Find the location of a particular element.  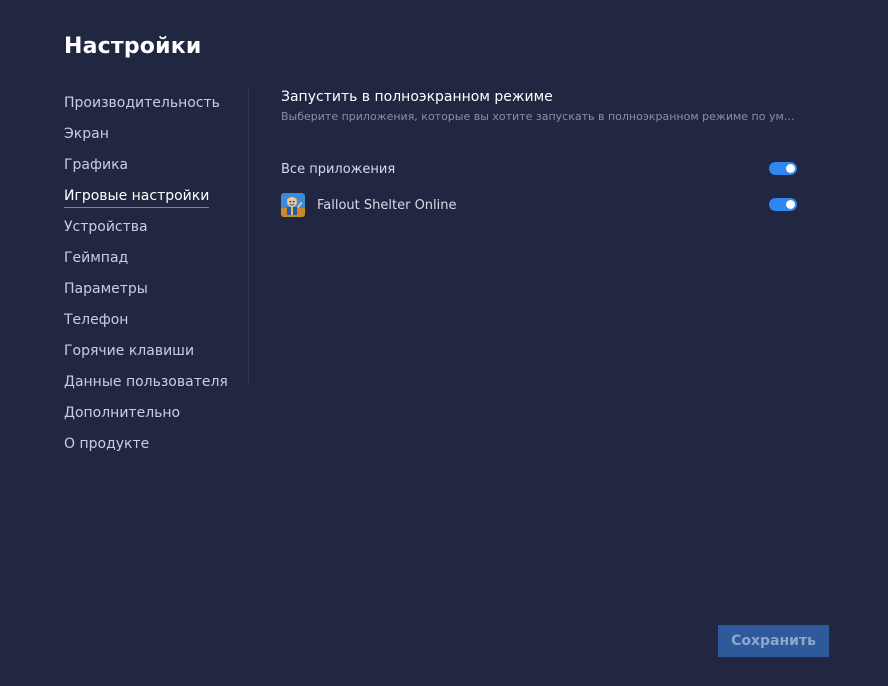

sidebar-item-performance: Производительность is located at coordinates (156, 103).